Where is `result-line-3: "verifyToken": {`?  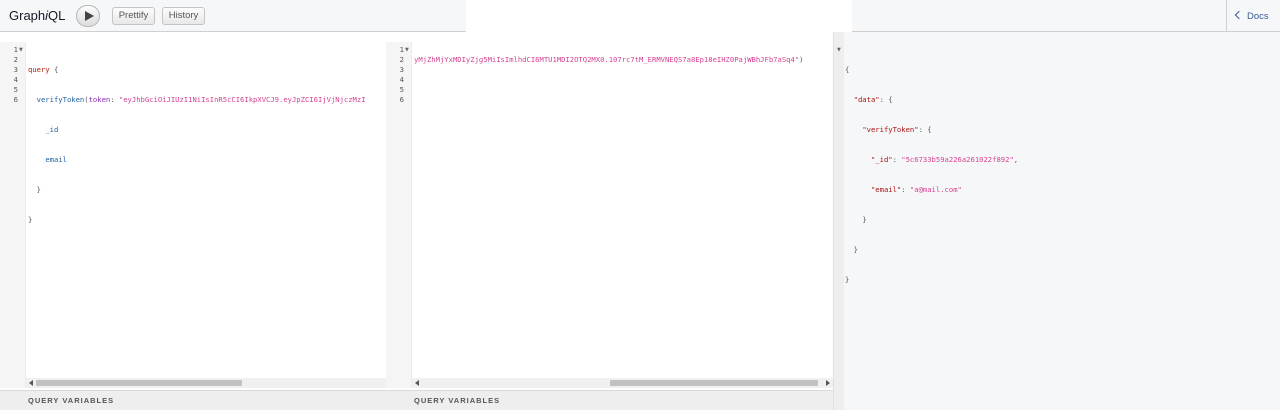
result-line-3: "verifyToken": { is located at coordinates (897, 129).